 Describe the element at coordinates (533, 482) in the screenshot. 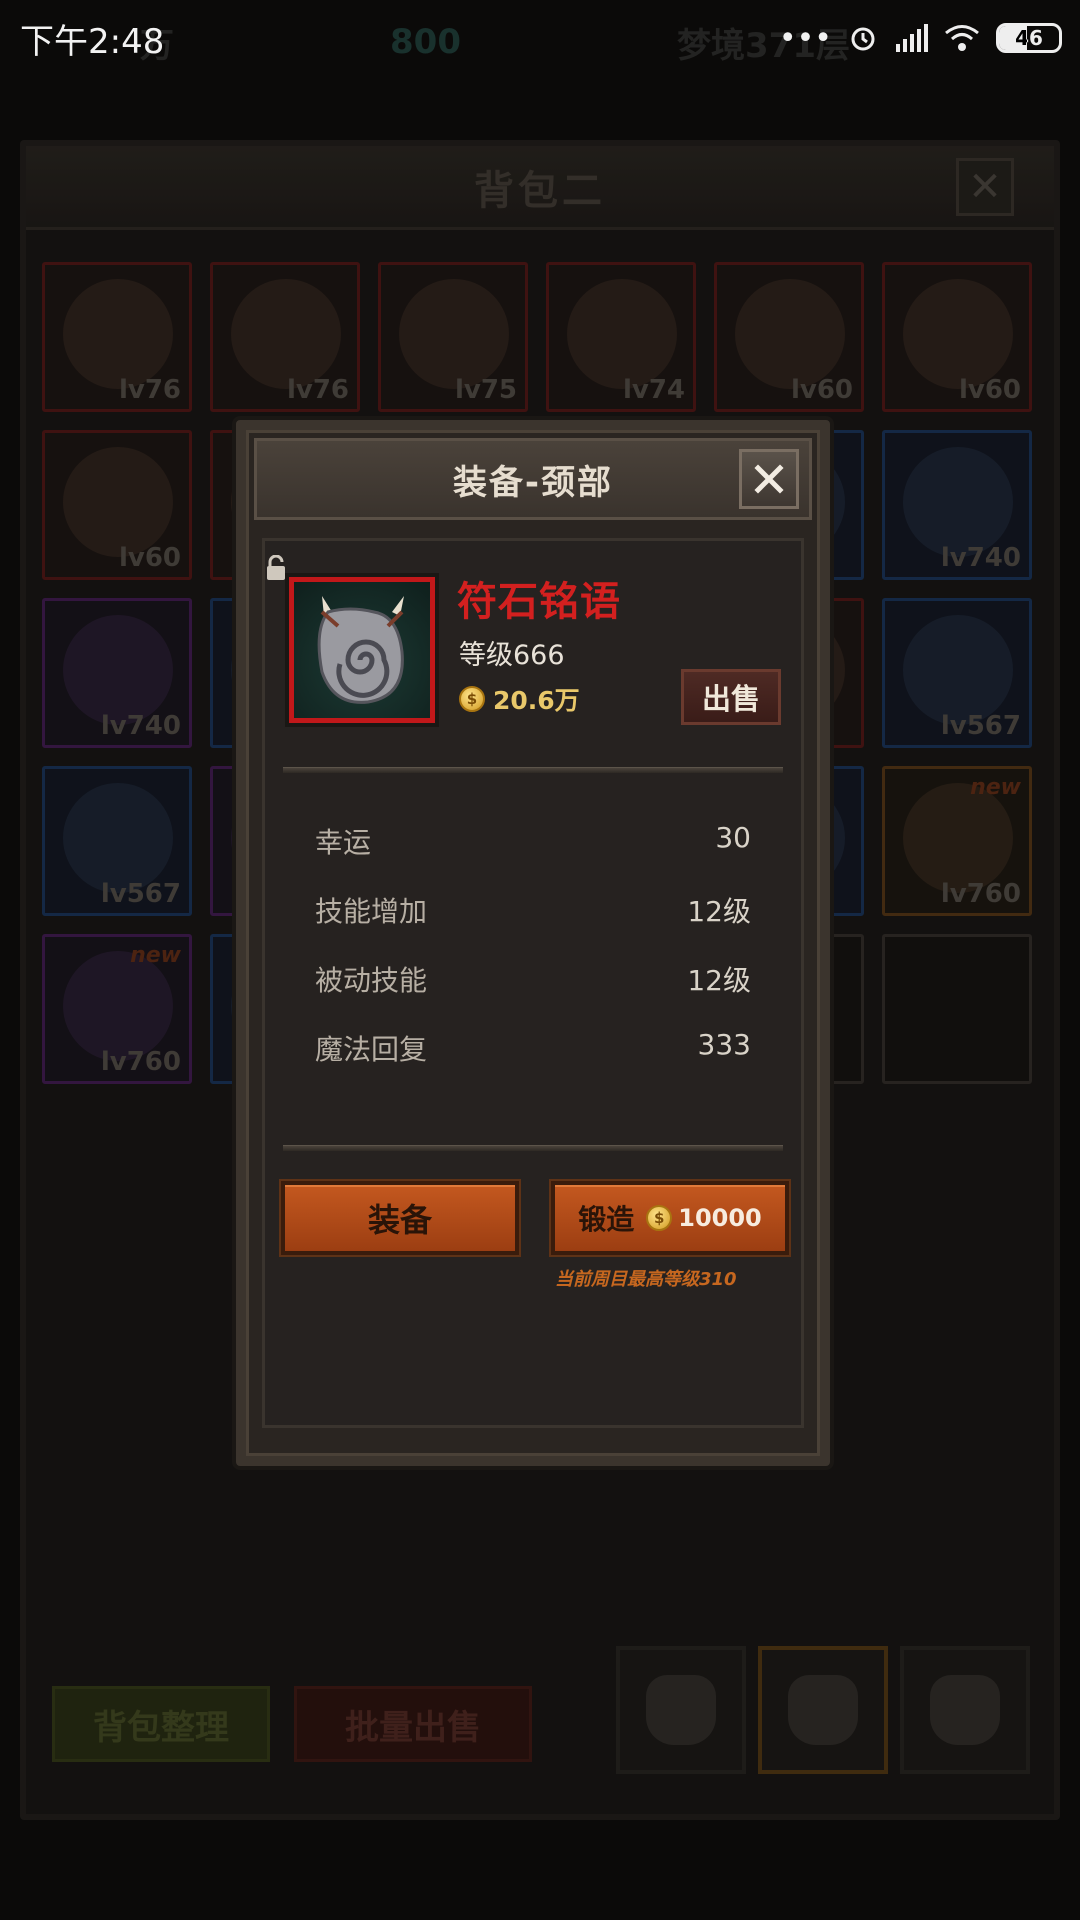

I see `modal-title: 装备-颈部` at that location.